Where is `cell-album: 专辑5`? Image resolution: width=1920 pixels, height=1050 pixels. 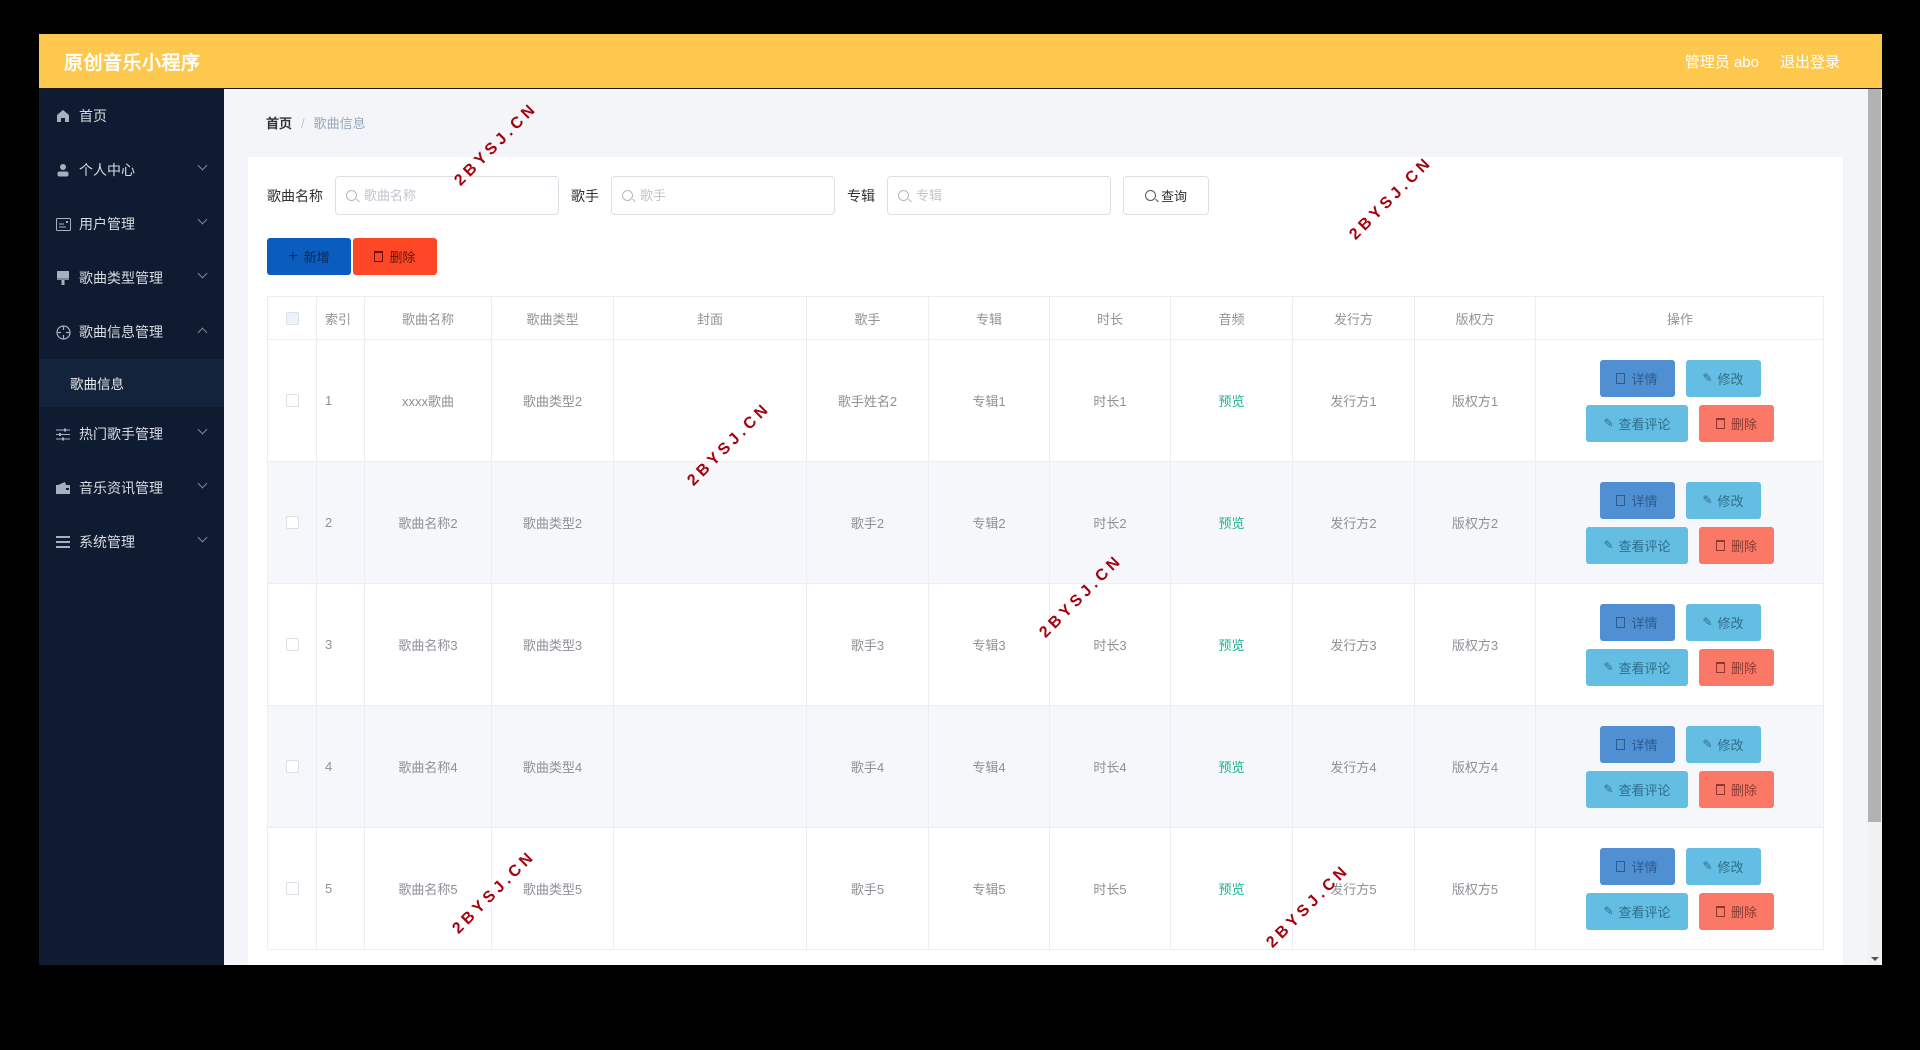
cell-album: 专辑5 is located at coordinates (989, 888).